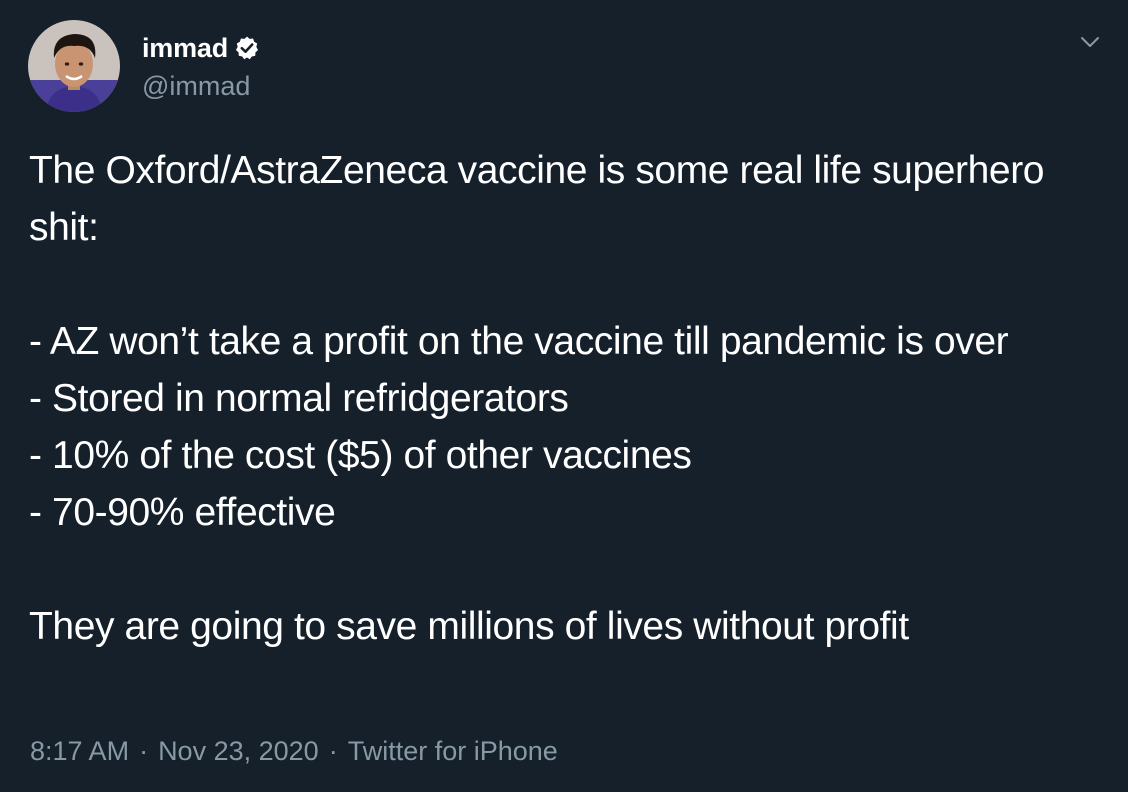  Describe the element at coordinates (201, 86) in the screenshot. I see `handle: @immad` at that location.